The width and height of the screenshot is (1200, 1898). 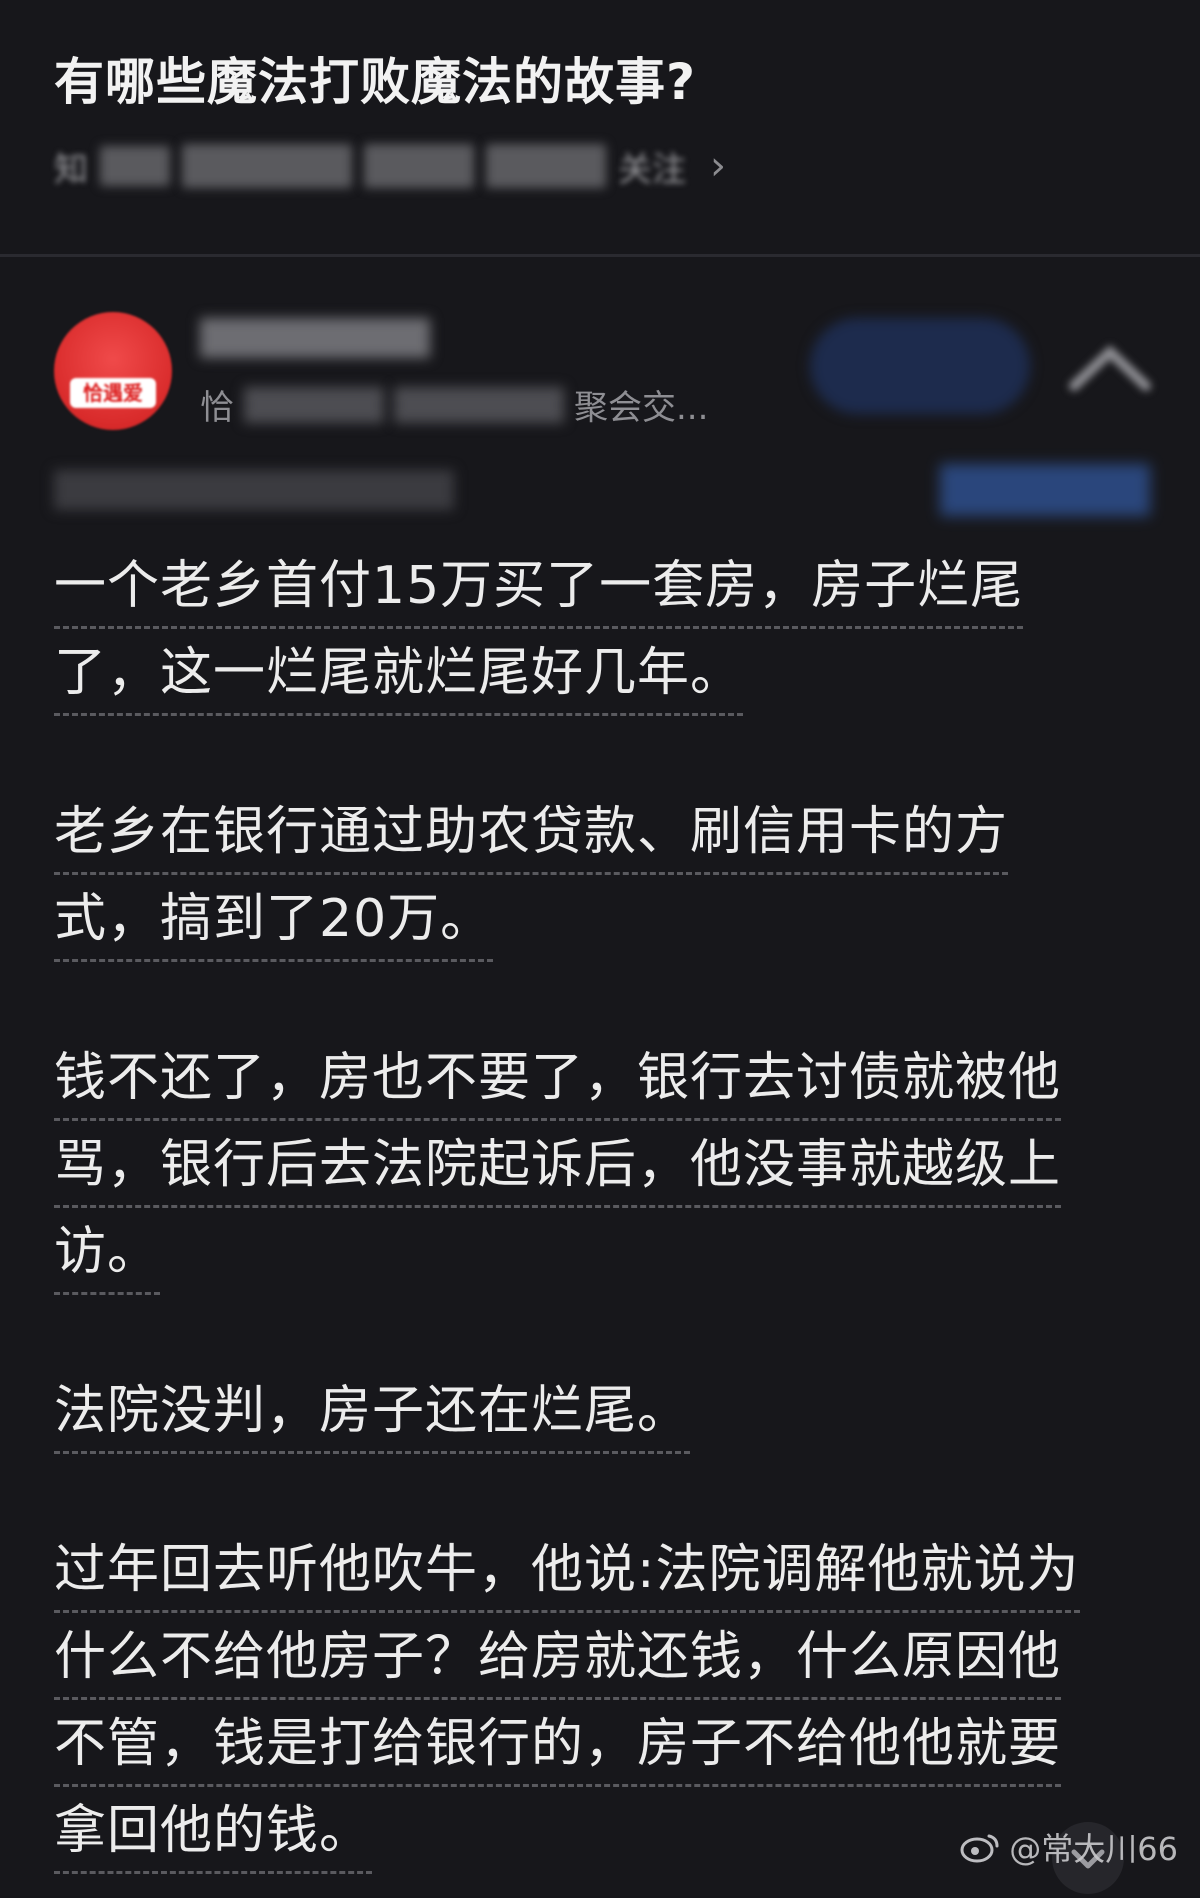 What do you see at coordinates (531, 838) in the screenshot?
I see `text-line: 老乡在银行通过助农贷款、刷信用卡的方` at bounding box center [531, 838].